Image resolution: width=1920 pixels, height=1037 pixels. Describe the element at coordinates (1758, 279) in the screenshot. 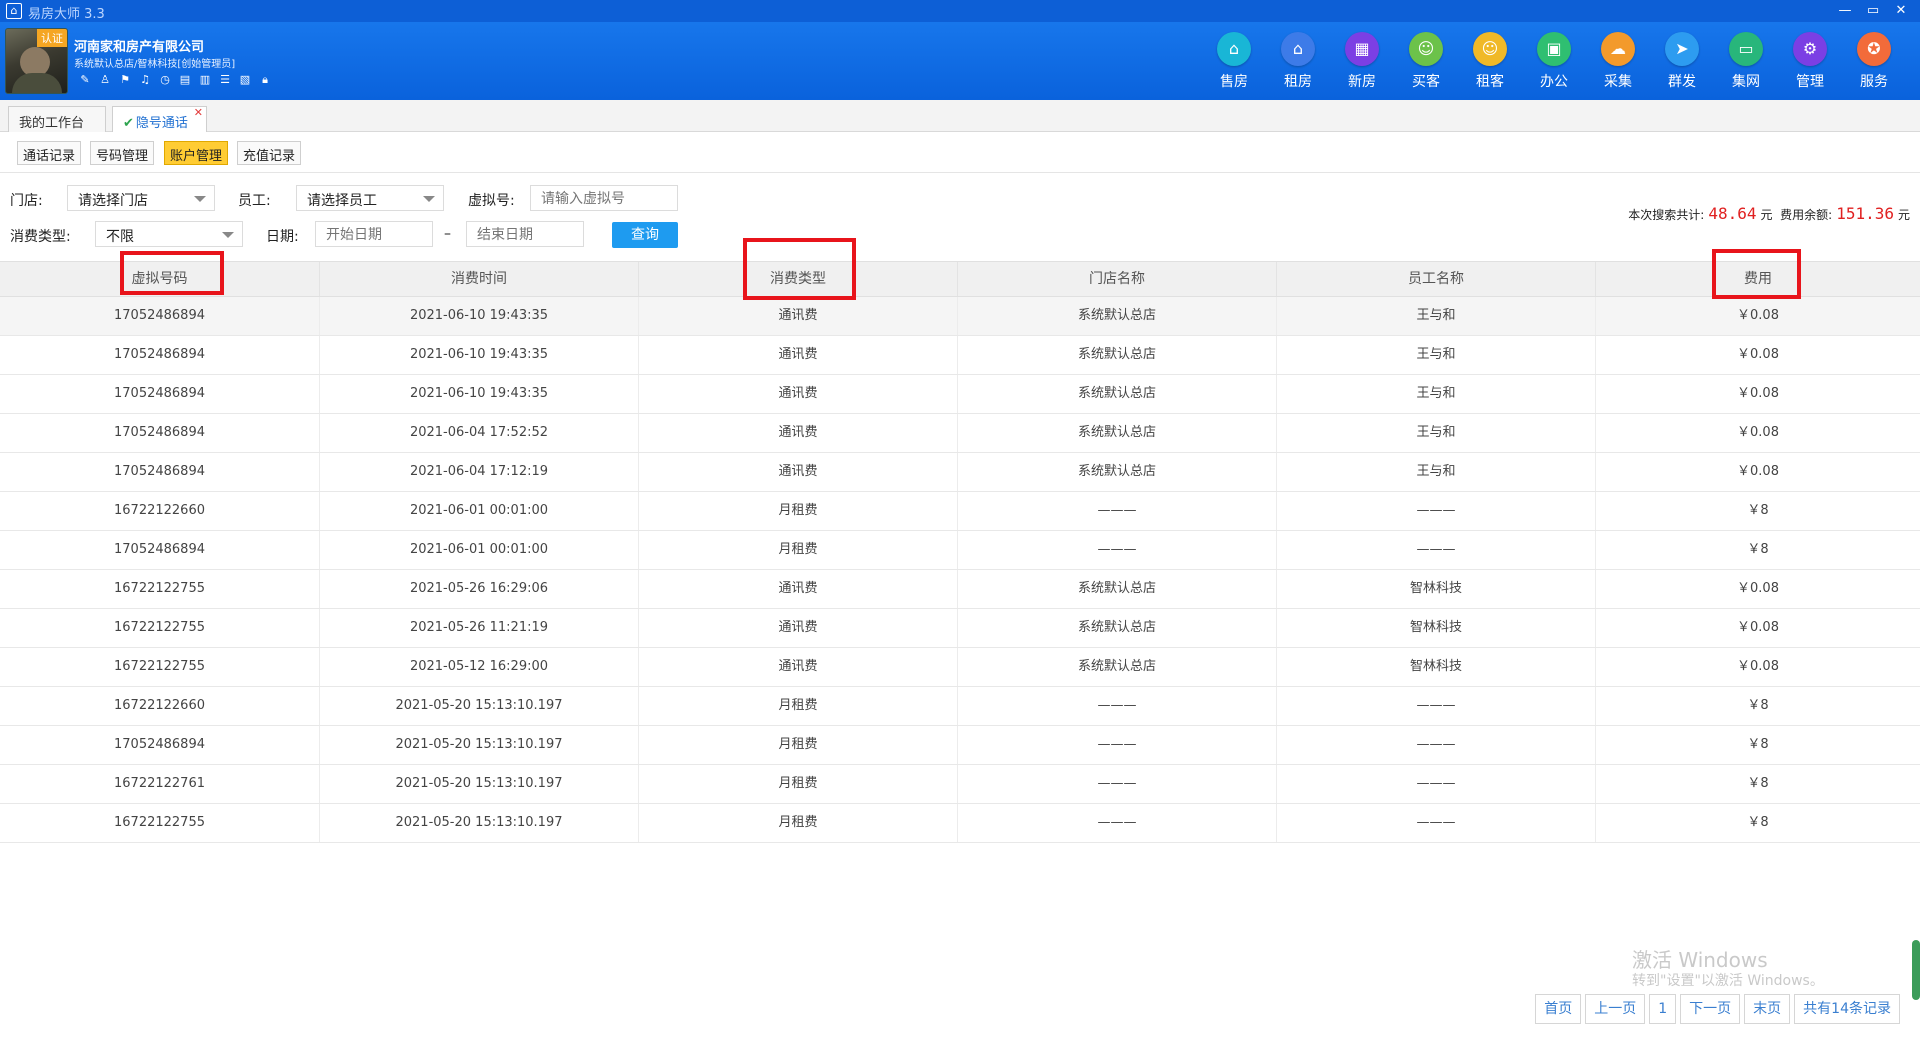

I see `col-fee: 费用` at that location.